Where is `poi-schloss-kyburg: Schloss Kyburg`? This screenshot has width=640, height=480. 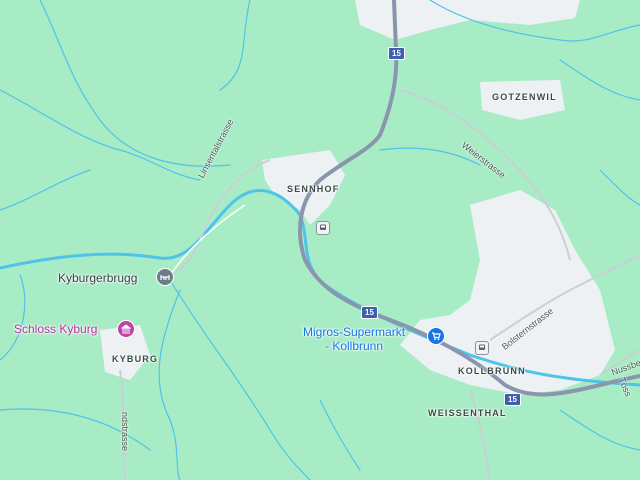
poi-schloss-kyburg: Schloss Kyburg is located at coordinates (55, 329).